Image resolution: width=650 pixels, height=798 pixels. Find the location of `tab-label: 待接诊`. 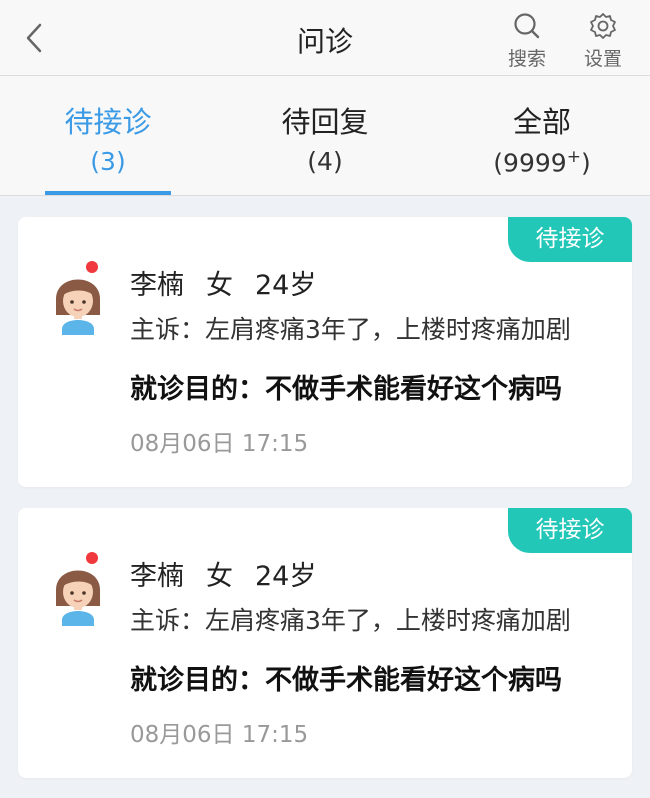

tab-label: 待接诊 is located at coordinates (108, 122).